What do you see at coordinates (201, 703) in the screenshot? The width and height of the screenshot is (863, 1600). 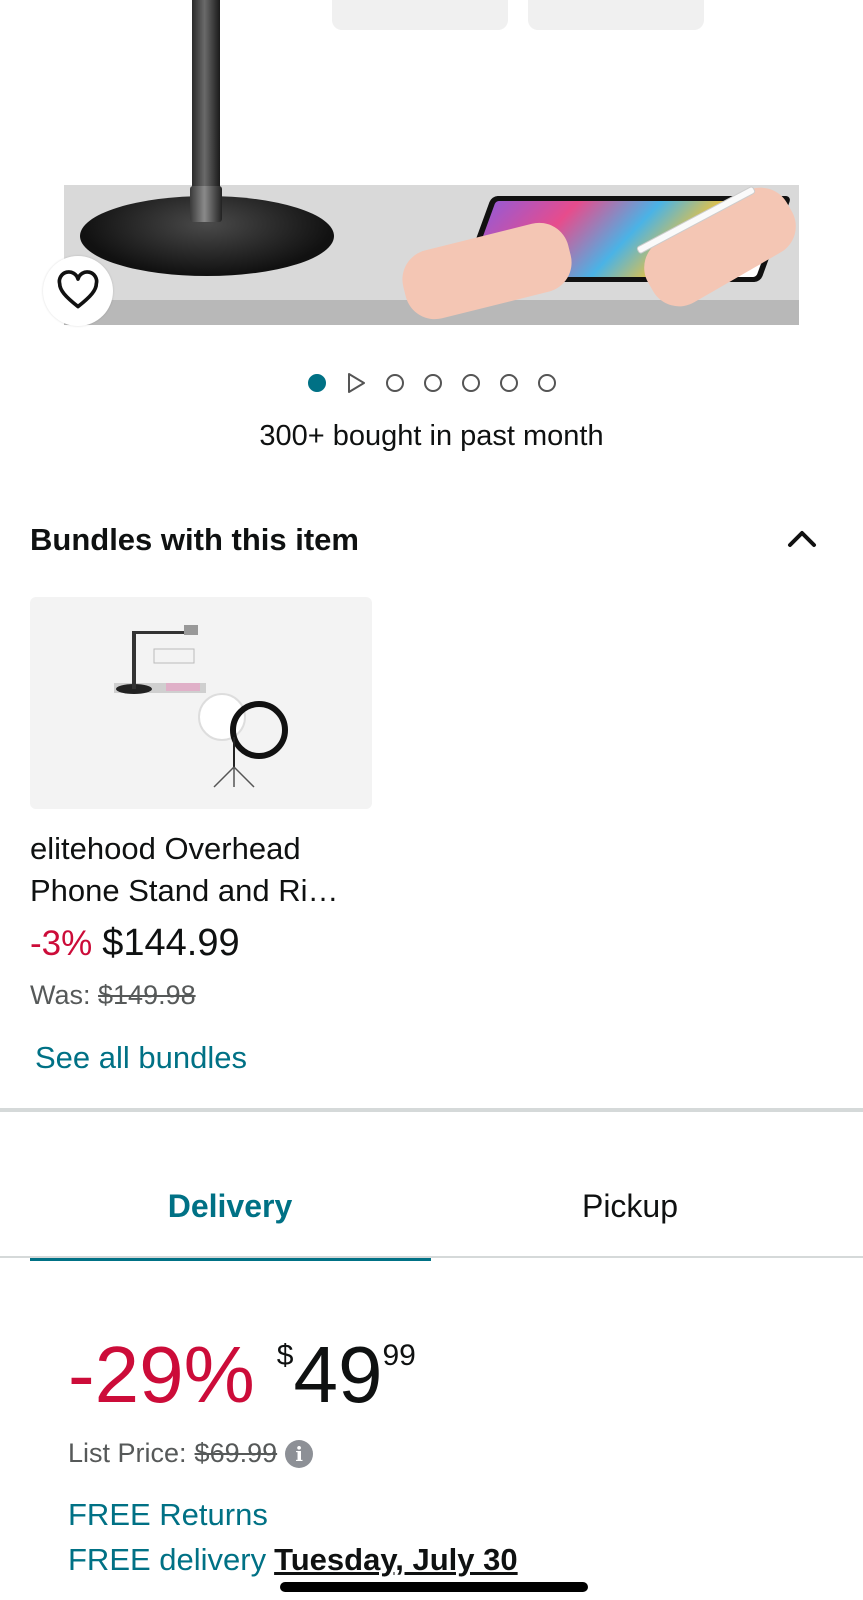 I see `bundle-image` at bounding box center [201, 703].